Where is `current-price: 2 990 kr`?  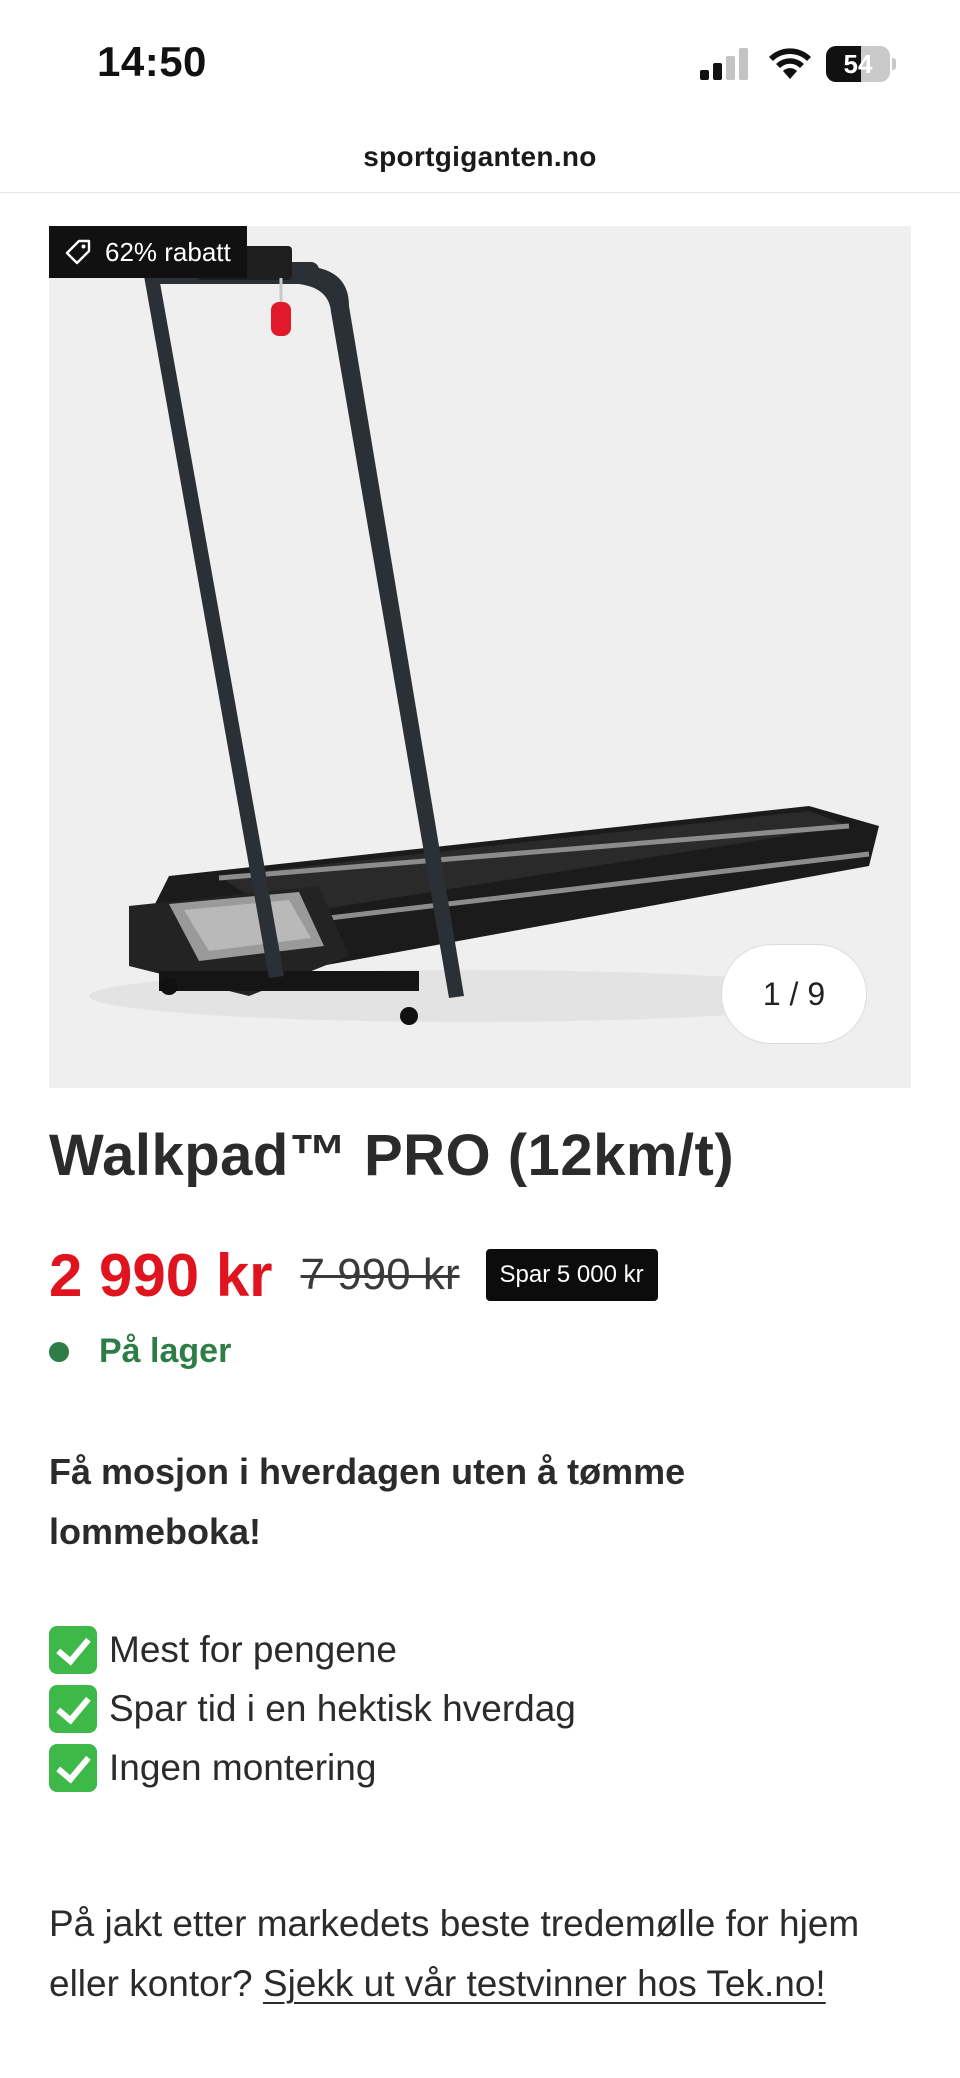
current-price: 2 990 kr is located at coordinates (161, 1275).